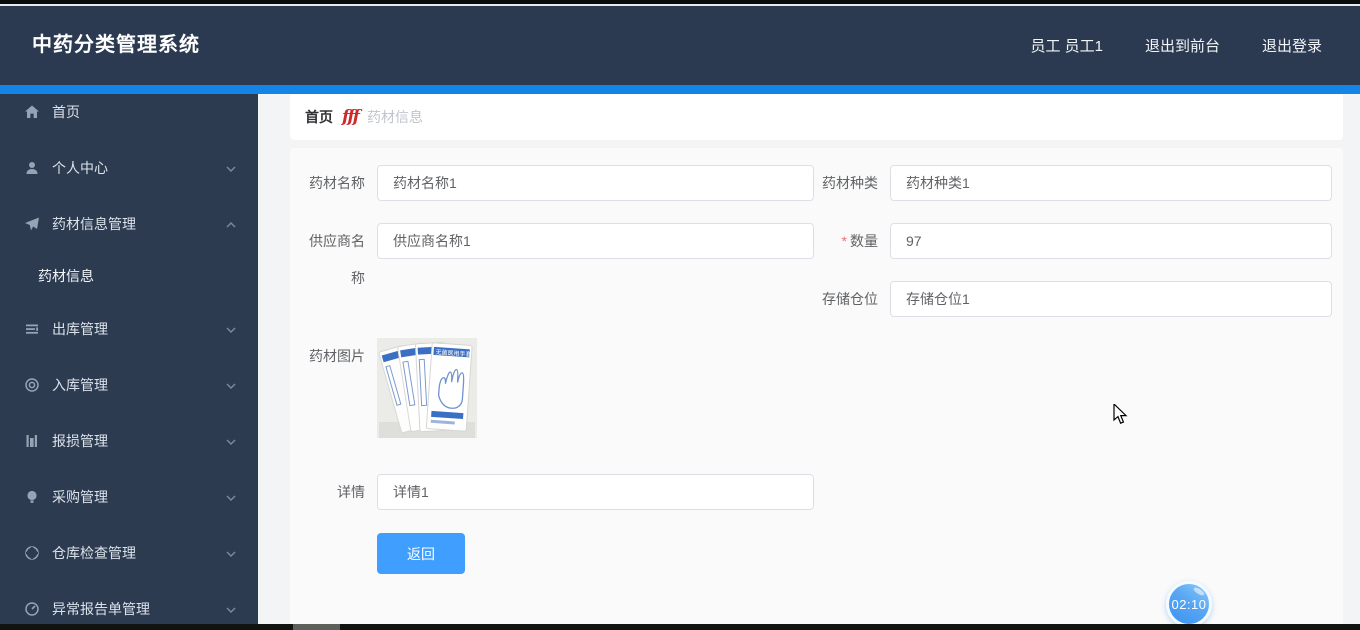 This screenshot has width=1360, height=630. I want to click on timer-text: 02:10, so click(1189, 604).